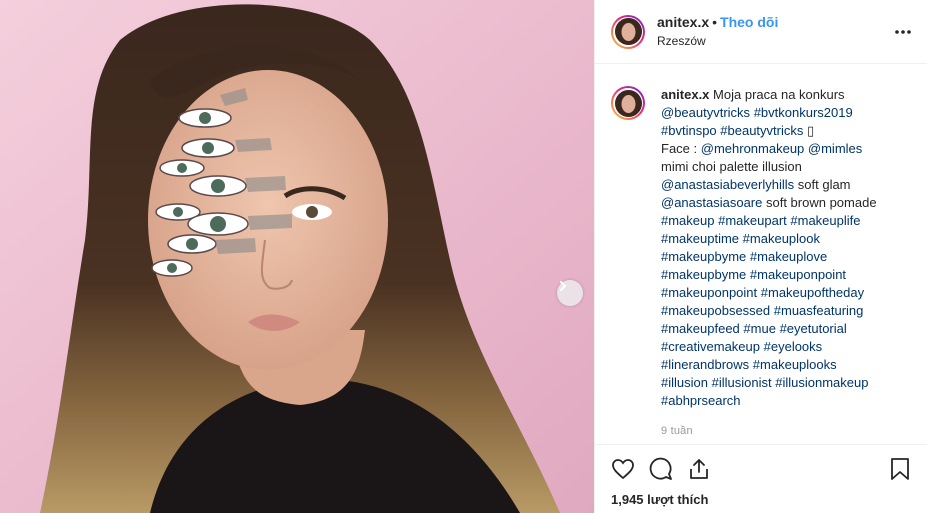  Describe the element at coordinates (793, 346) in the screenshot. I see `hashtag-link: #eyelooks` at that location.